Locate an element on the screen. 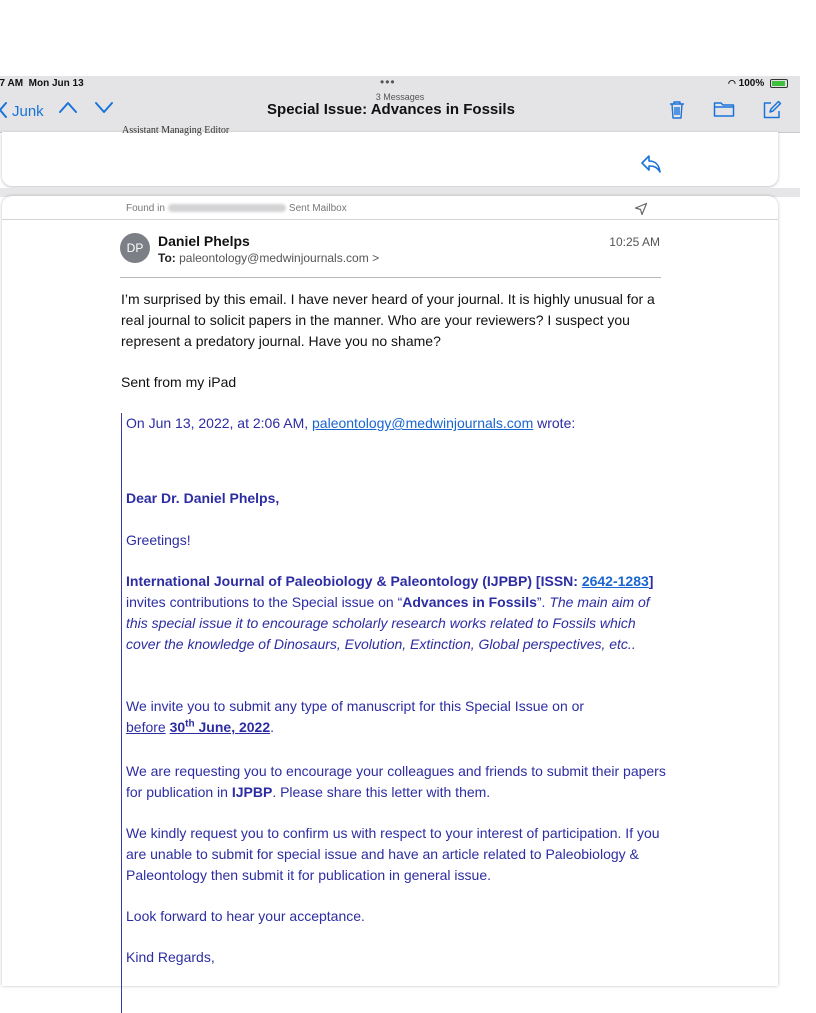 The height and width of the screenshot is (1013, 816). previous-message-cut-text: Assistant Managing Editor is located at coordinates (176, 130).